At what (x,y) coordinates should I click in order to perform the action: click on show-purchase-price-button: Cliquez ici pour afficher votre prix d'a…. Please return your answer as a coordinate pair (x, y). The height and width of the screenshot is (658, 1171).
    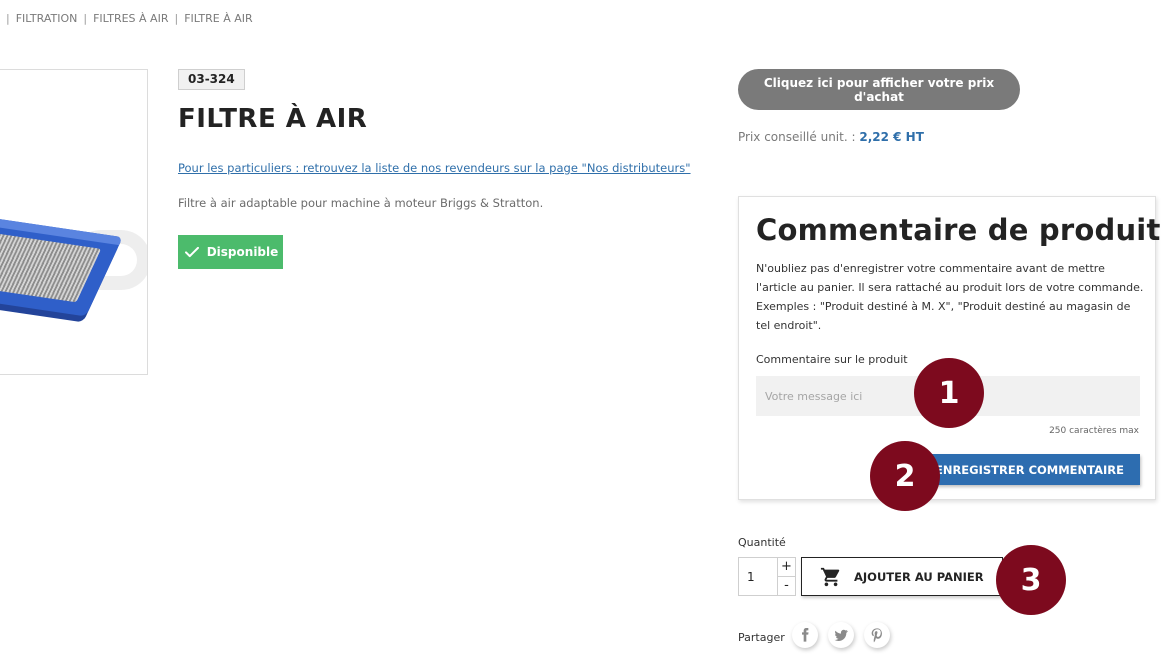
    Looking at the image, I should click on (879, 89).